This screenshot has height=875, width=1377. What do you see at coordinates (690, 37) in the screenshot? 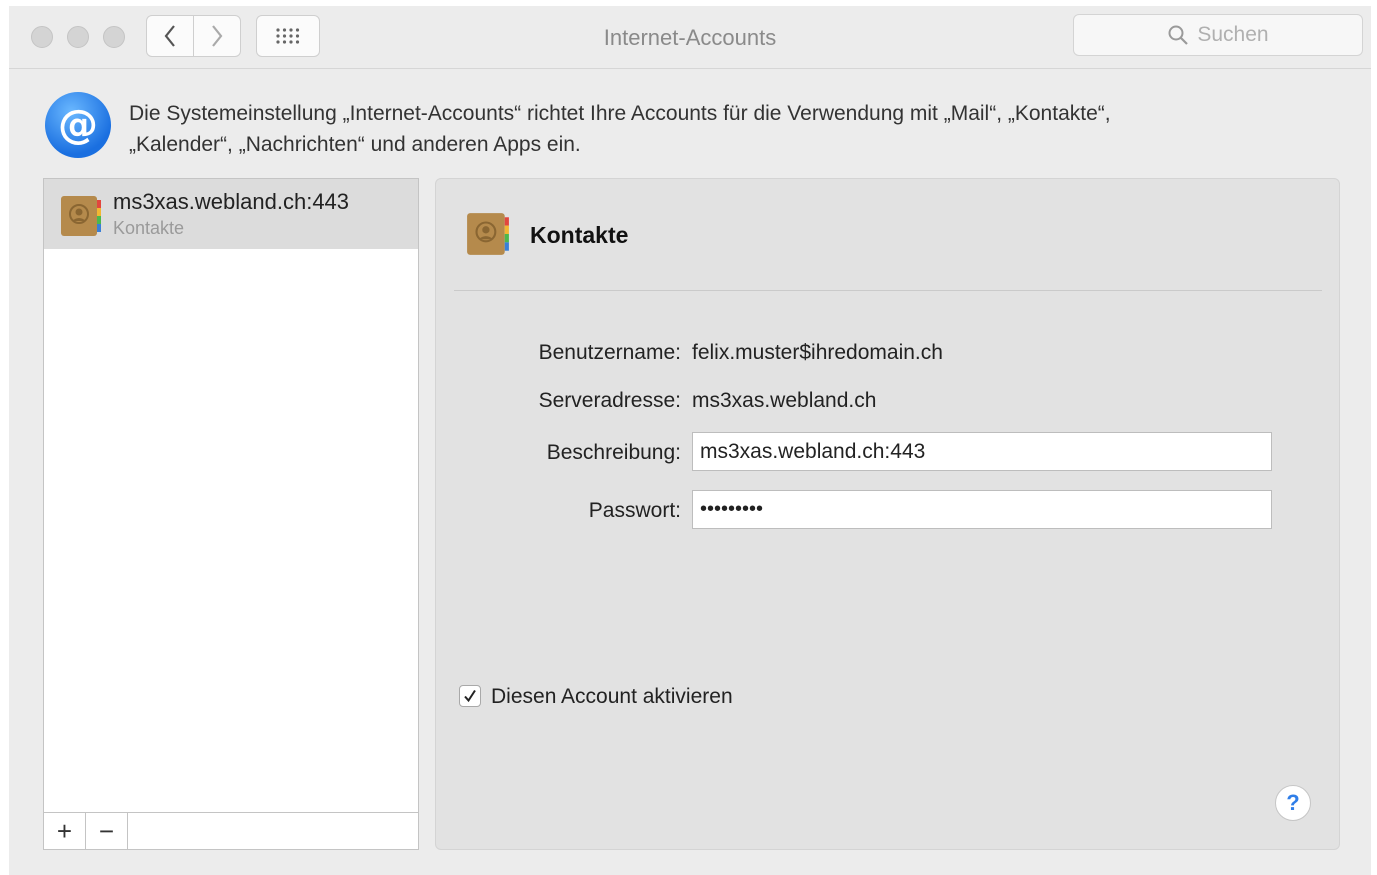
I see `title-bar: Internet-Accounts Suchen` at bounding box center [690, 37].